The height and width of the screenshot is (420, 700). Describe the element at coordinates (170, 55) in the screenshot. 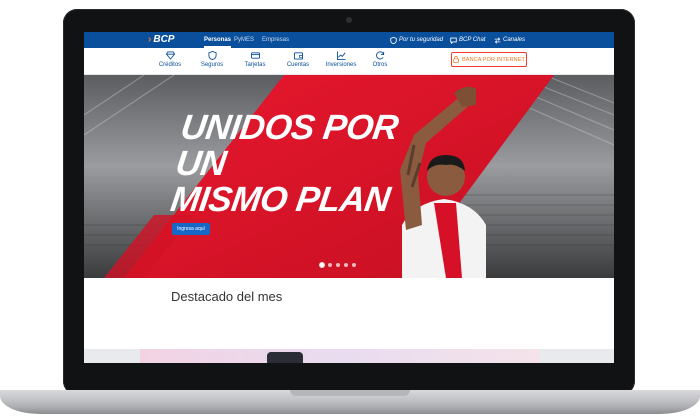

I see `diamond-icon` at that location.